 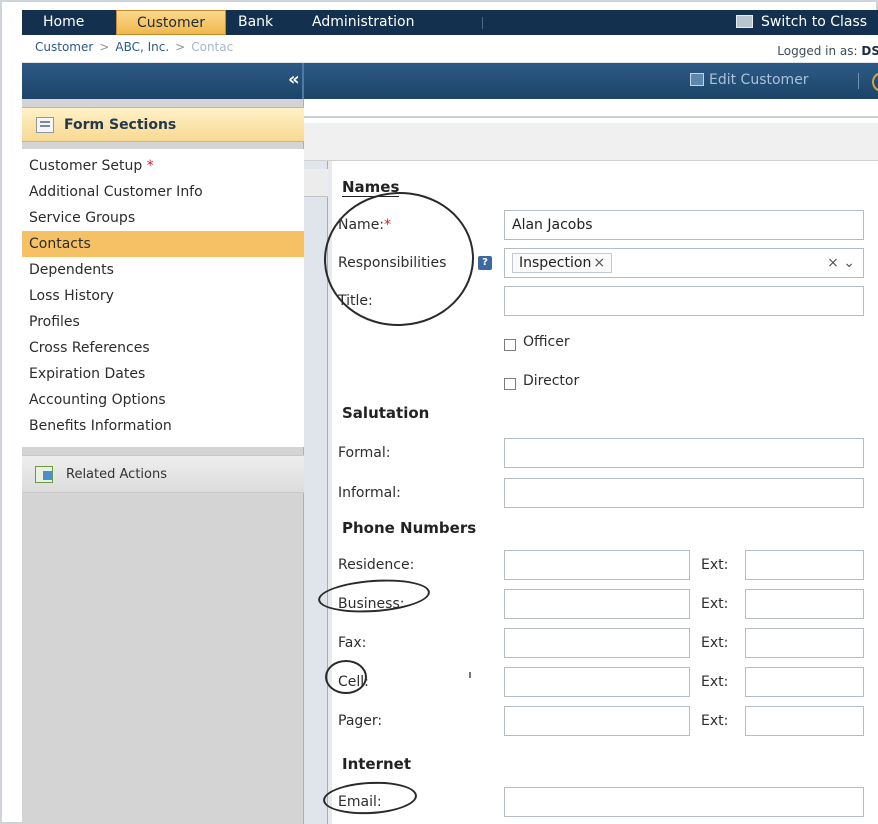 What do you see at coordinates (597, 565) in the screenshot?
I see `residence-input` at bounding box center [597, 565].